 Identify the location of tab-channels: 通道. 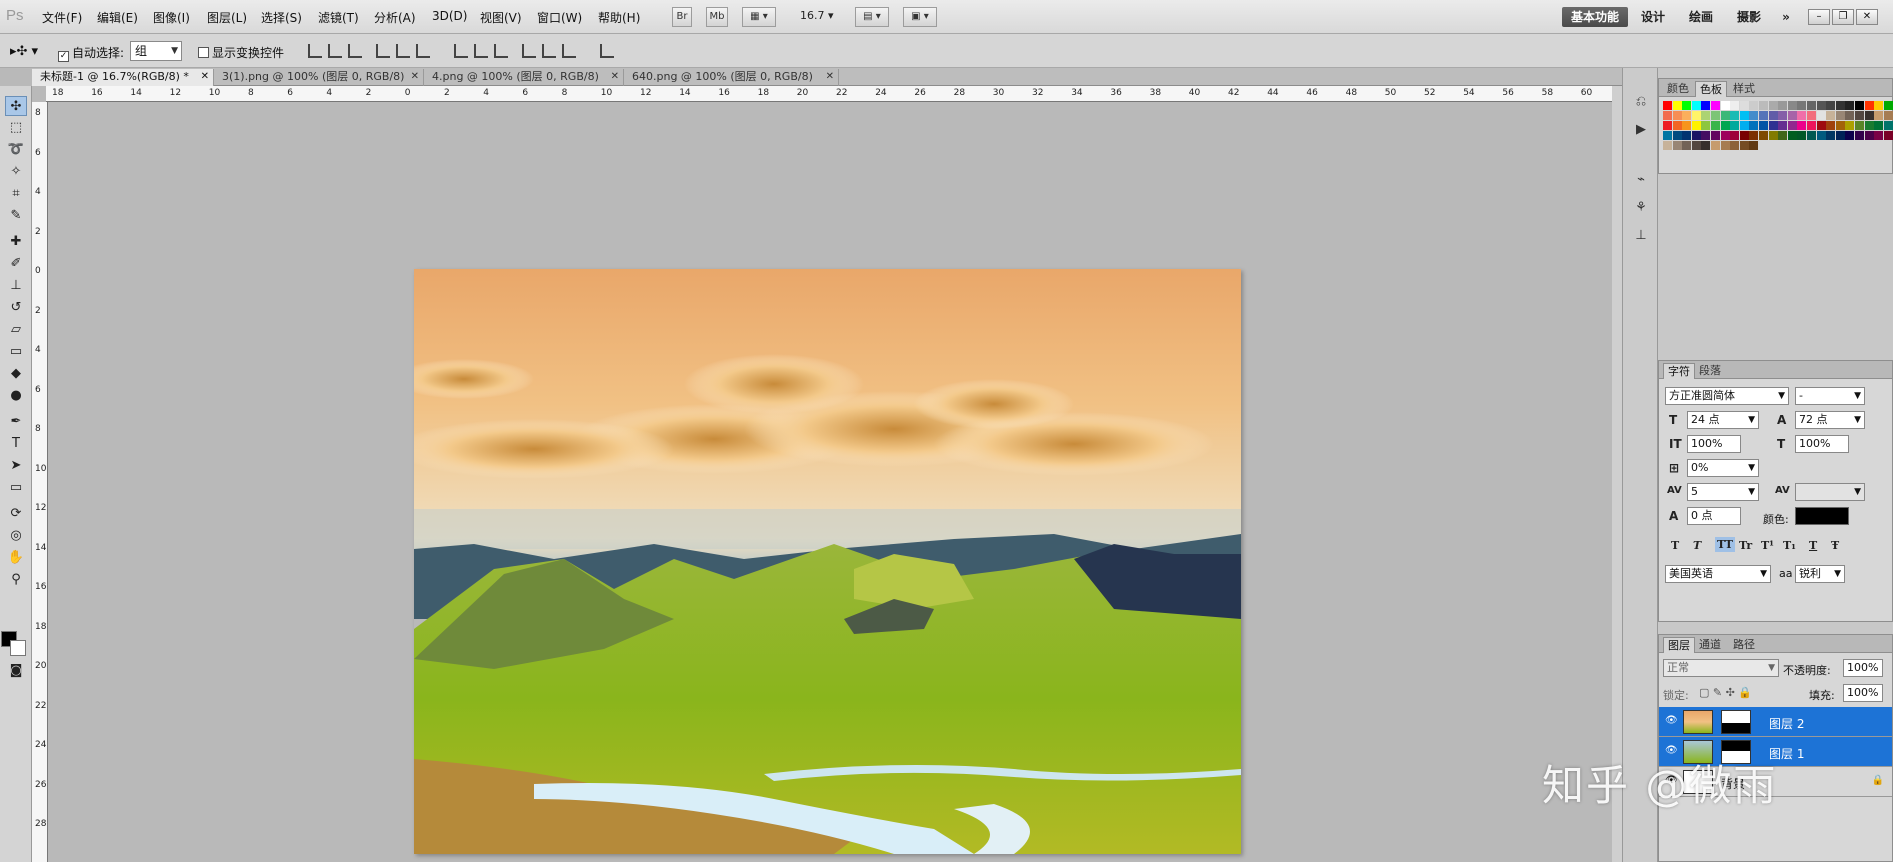
(1710, 645).